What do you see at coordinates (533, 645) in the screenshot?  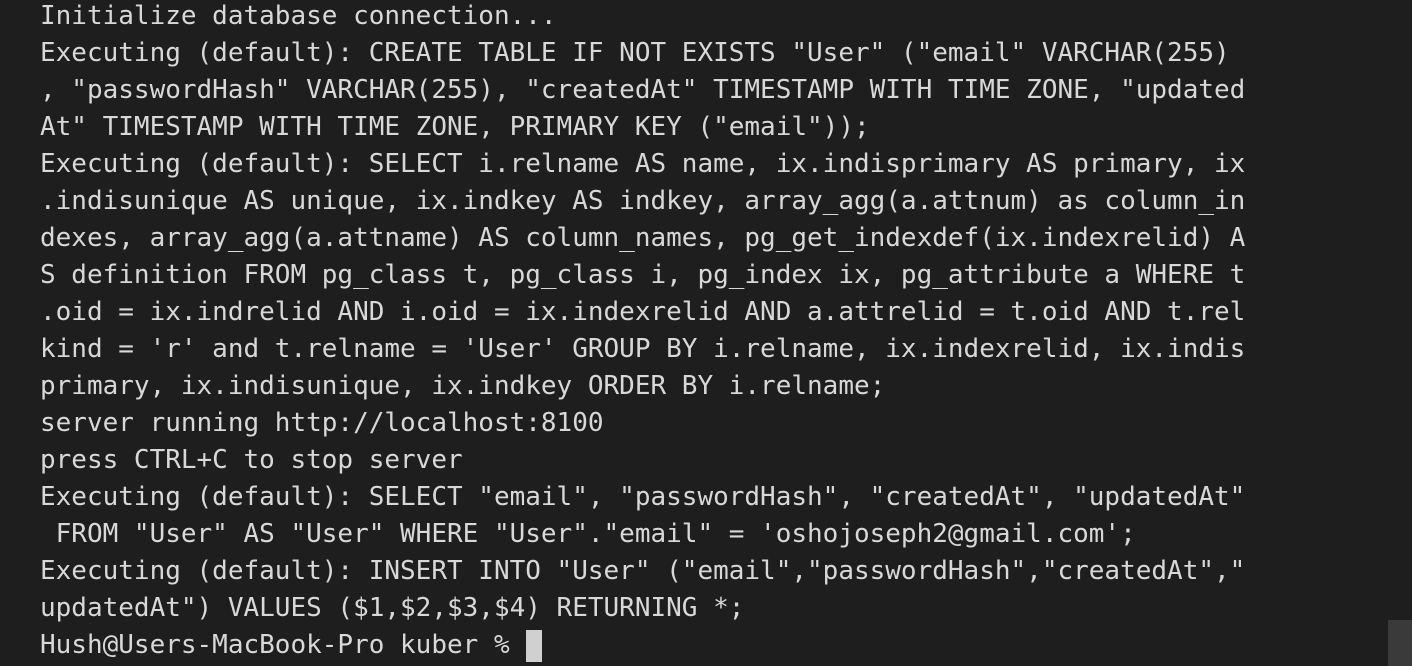 I see `text-cursor` at bounding box center [533, 645].